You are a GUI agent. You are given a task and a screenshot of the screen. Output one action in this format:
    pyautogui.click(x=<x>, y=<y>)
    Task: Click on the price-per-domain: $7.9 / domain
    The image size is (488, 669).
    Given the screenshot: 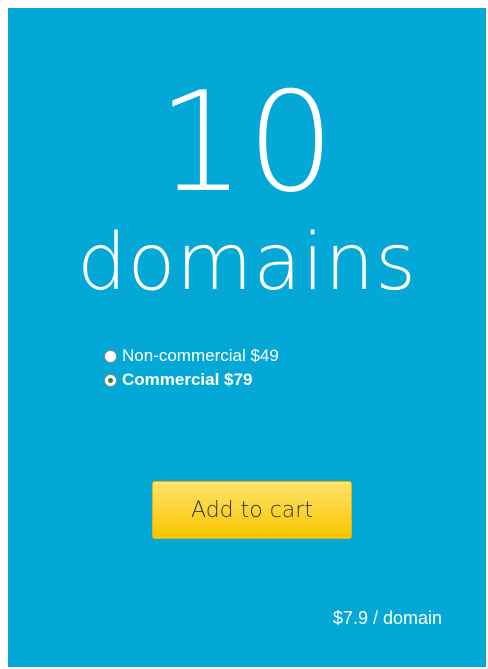 What is the action you would take?
    pyautogui.click(x=387, y=618)
    